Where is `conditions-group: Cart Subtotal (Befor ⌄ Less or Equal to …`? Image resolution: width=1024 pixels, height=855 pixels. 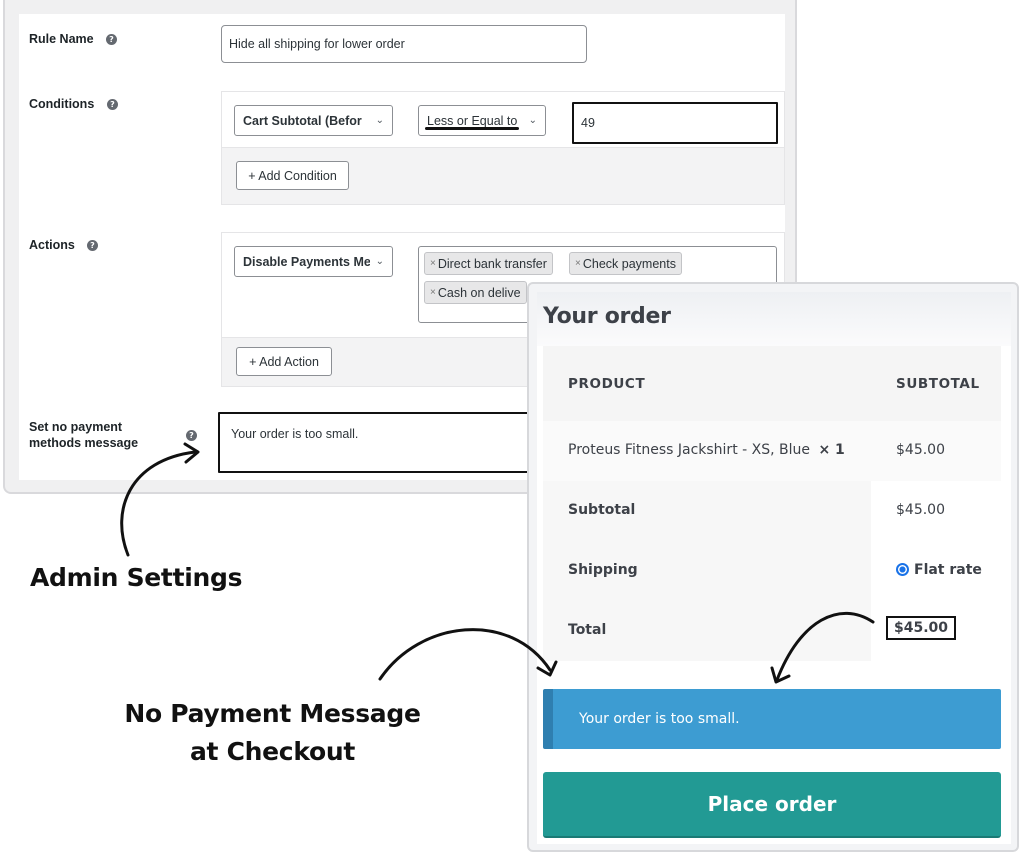
conditions-group: Cart Subtotal (Befor ⌄ Less or Equal to … is located at coordinates (503, 148).